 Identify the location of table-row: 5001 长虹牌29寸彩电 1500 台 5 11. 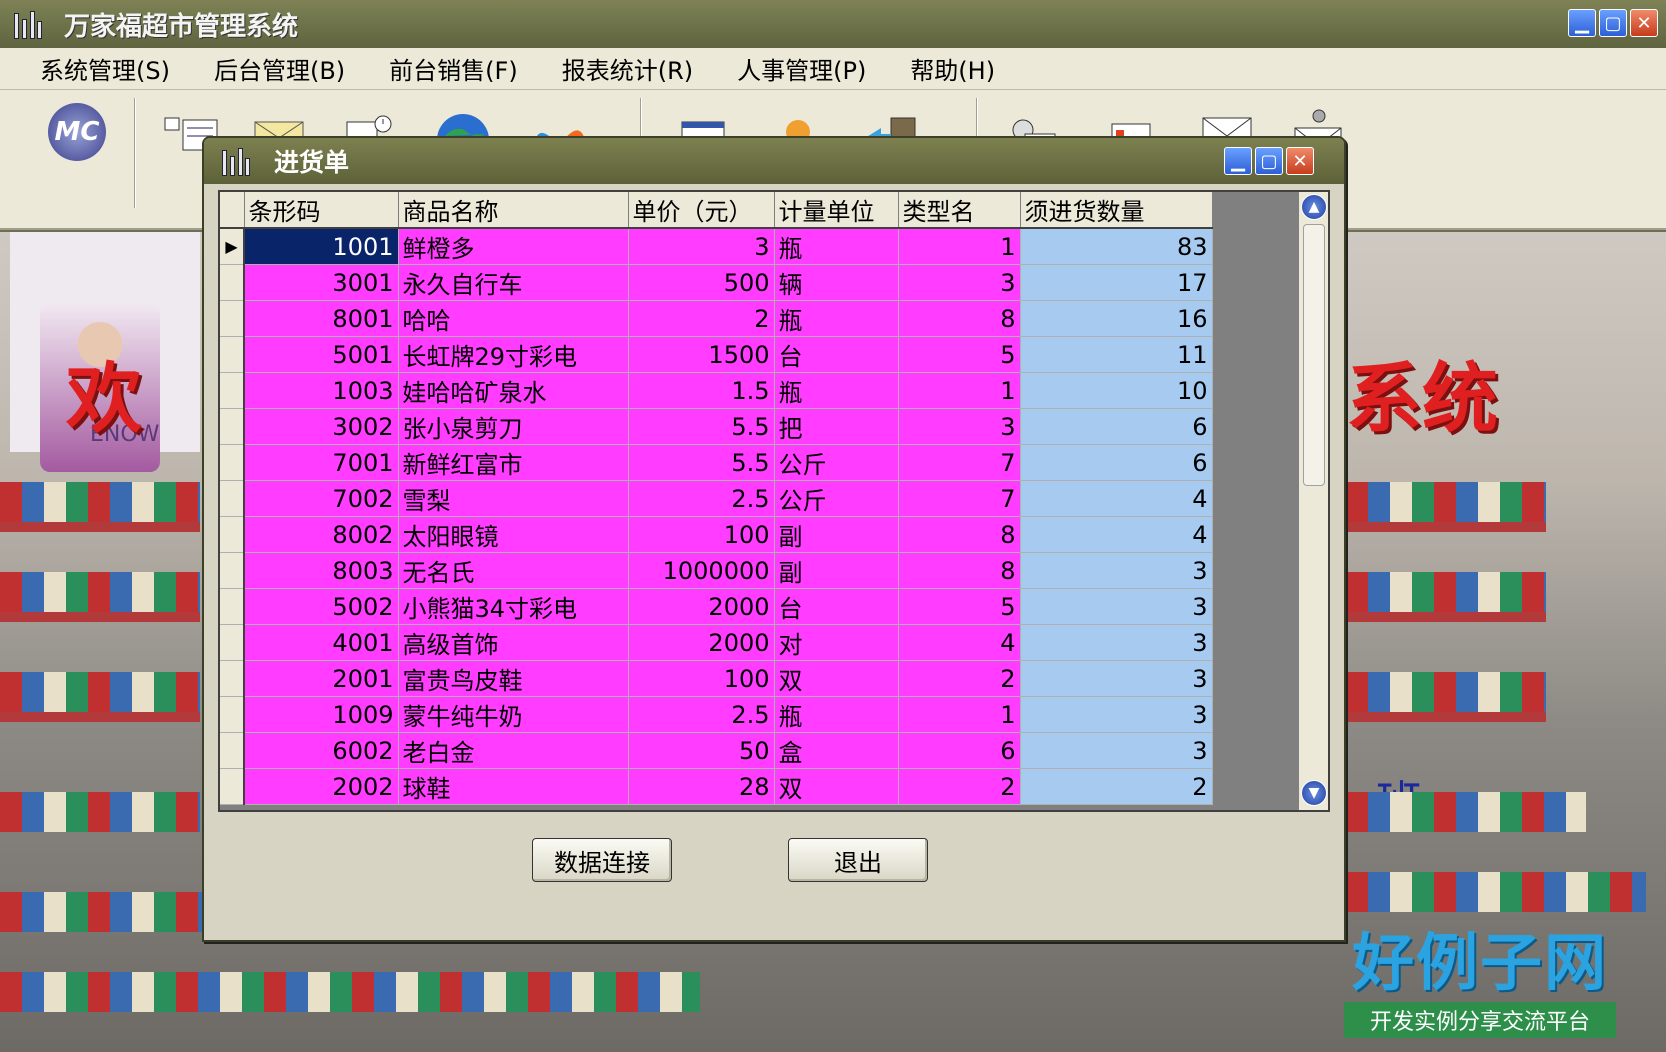
(716, 354).